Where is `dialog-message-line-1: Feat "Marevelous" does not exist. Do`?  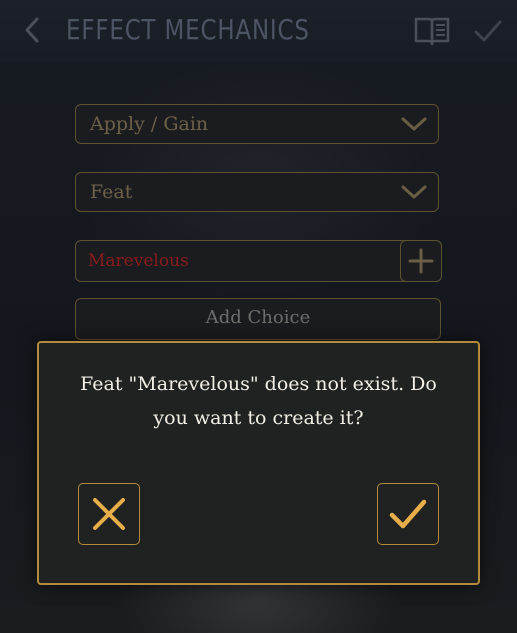
dialog-message-line-1: Feat "Marevelous" does not exist. Do is located at coordinates (258, 384).